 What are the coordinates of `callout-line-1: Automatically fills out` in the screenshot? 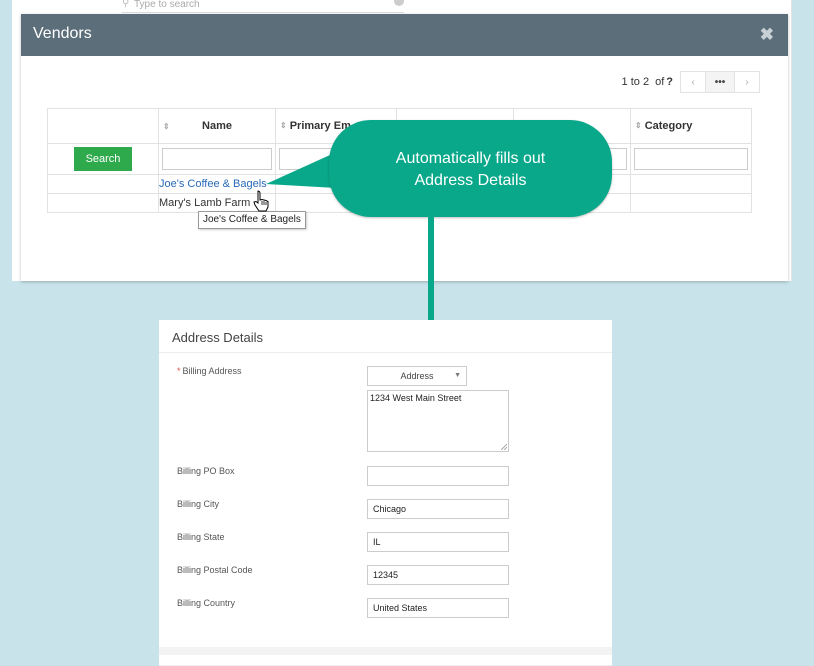 It's located at (470, 158).